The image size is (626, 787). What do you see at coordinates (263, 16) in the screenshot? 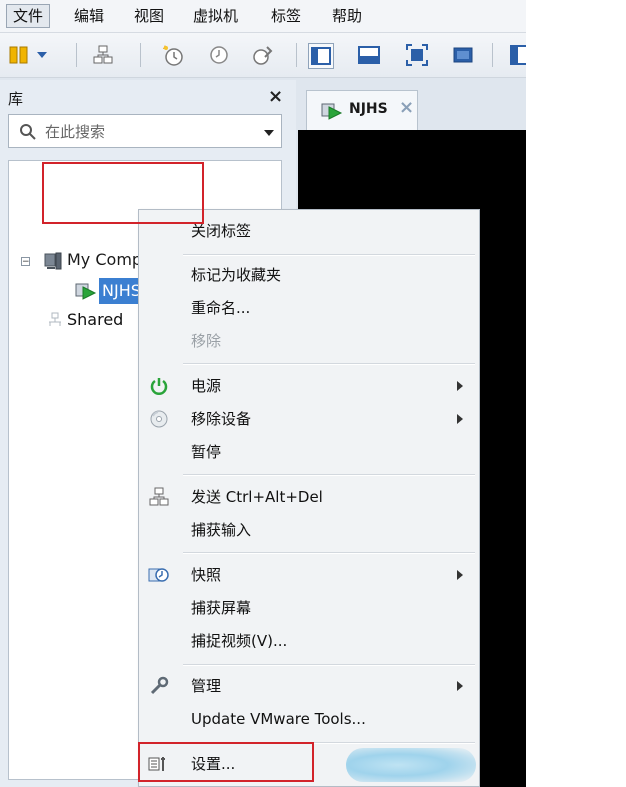
I see `menubar: 文件 编辑 视图 虚拟机 标签 帮助` at bounding box center [263, 16].